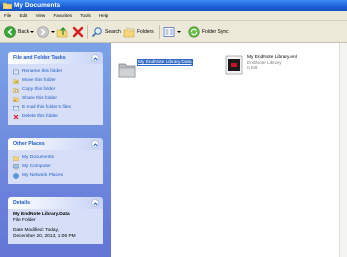  I want to click on share-folder-icon, so click(16, 99).